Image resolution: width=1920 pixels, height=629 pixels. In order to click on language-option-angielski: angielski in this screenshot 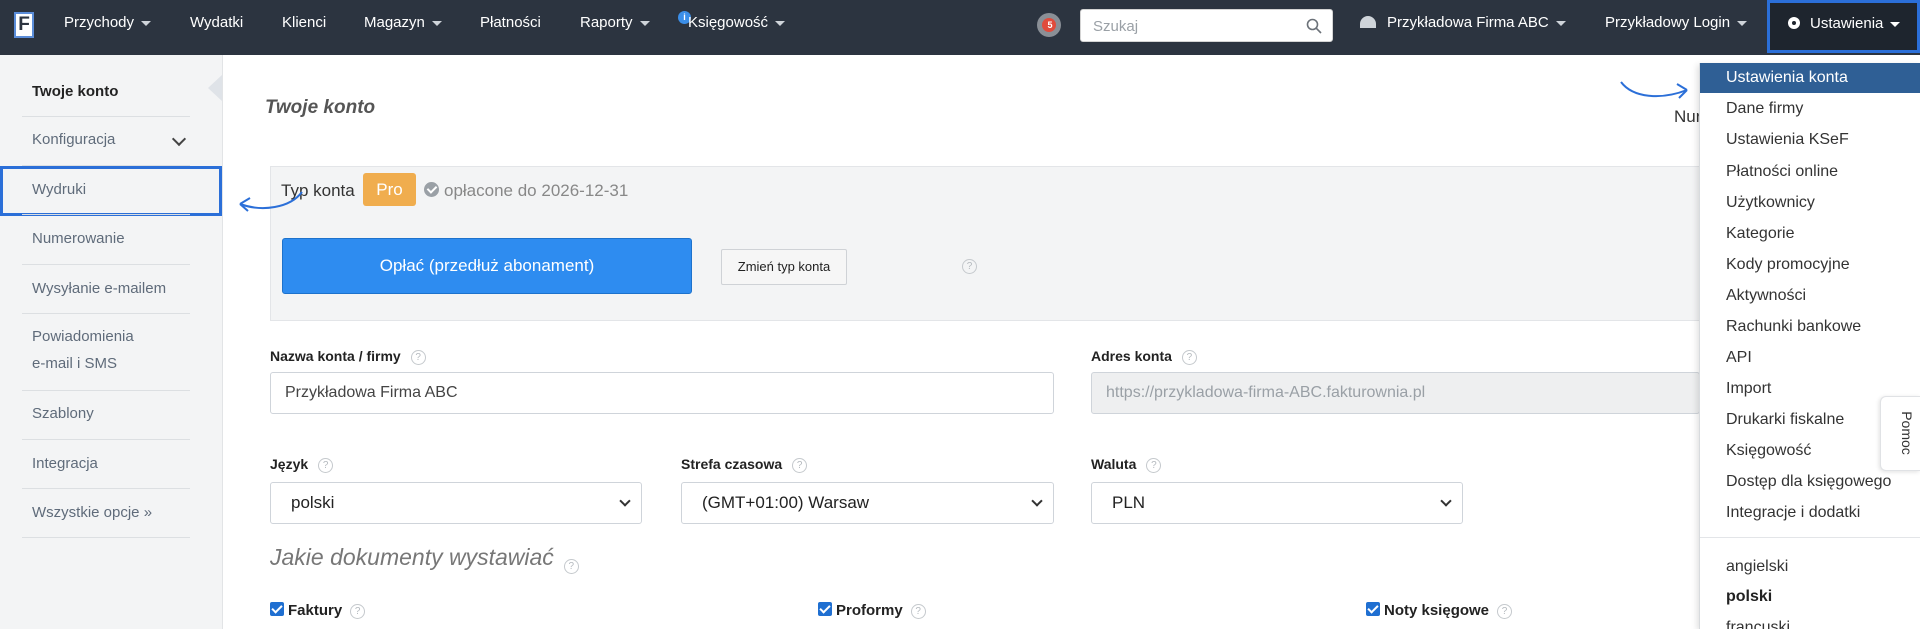, I will do `click(1757, 567)`.